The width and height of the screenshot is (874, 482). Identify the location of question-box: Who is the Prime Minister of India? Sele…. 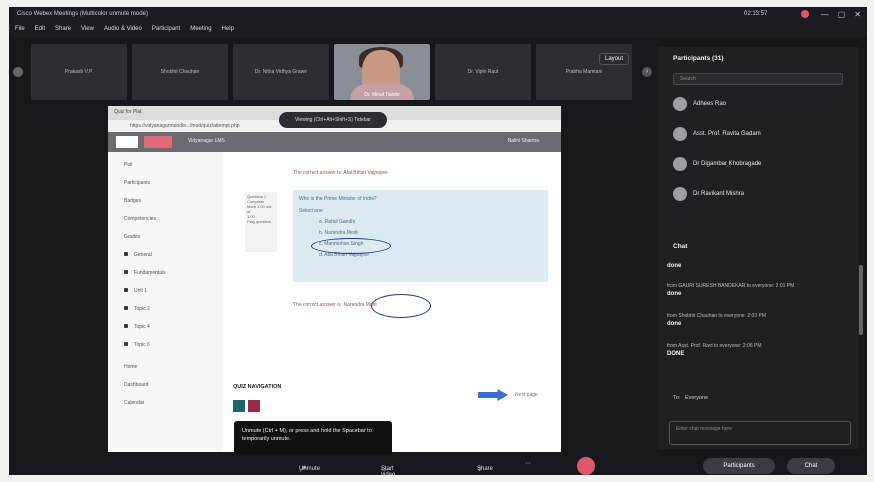
(420, 236).